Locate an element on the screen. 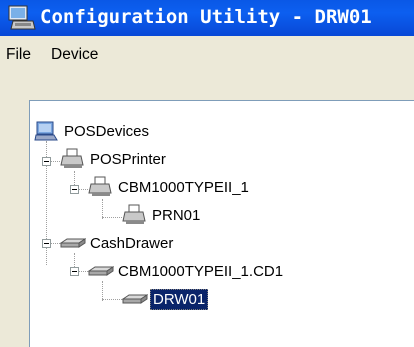 This screenshot has height=347, width=414. tree-node-posdevices: POSDevices is located at coordinates (92, 131).